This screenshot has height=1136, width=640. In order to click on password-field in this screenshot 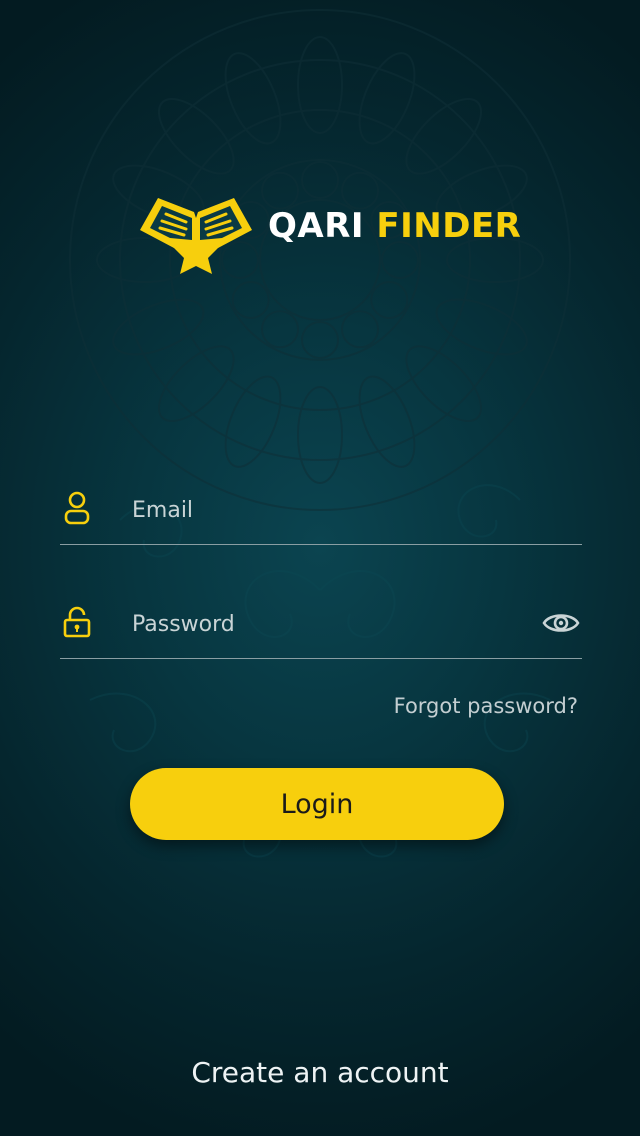, I will do `click(321, 626)`.